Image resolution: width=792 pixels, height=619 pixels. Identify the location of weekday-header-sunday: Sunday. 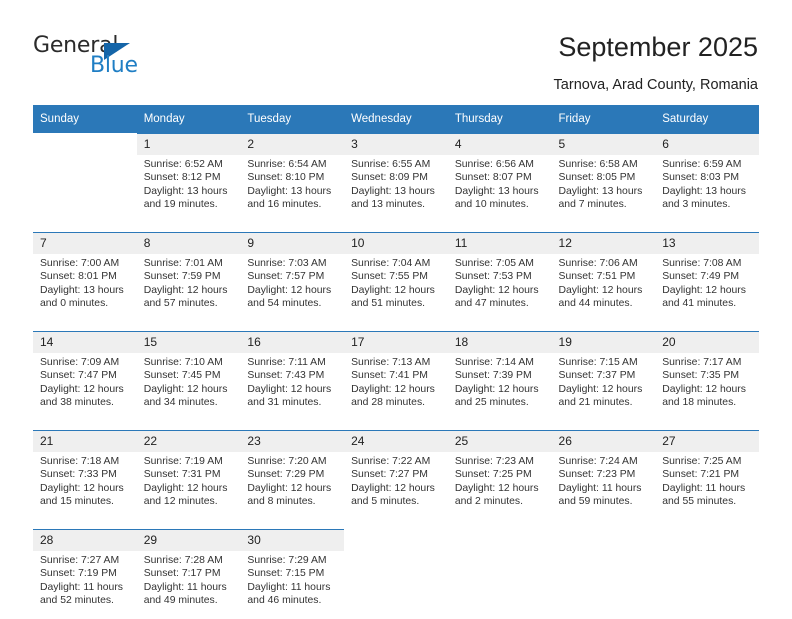
(85, 119).